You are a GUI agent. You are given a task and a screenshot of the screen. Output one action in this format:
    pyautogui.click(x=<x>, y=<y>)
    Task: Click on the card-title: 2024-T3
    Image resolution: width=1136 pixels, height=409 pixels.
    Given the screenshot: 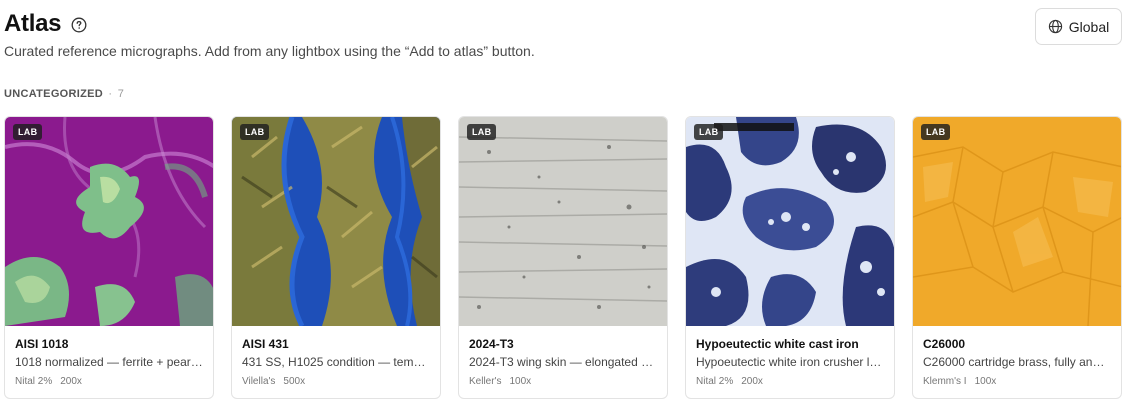 What is the action you would take?
    pyautogui.click(x=491, y=344)
    